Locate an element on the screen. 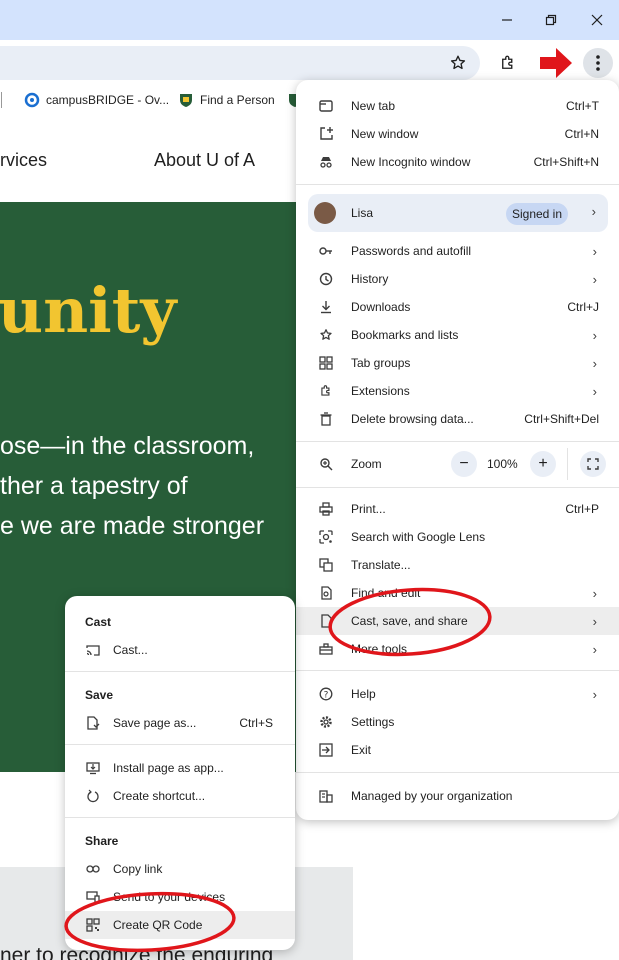 The image size is (619, 960). submenu-divider is located at coordinates (180, 671).